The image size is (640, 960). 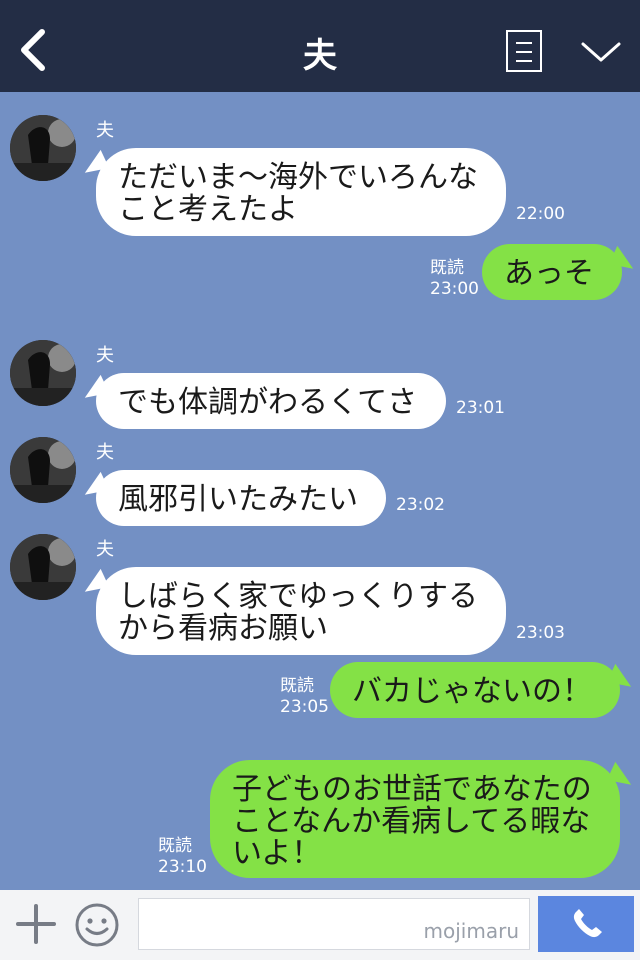 I want to click on message-bubble: しばらく家でゆっくりするから看病お願い, so click(x=301, y=611).